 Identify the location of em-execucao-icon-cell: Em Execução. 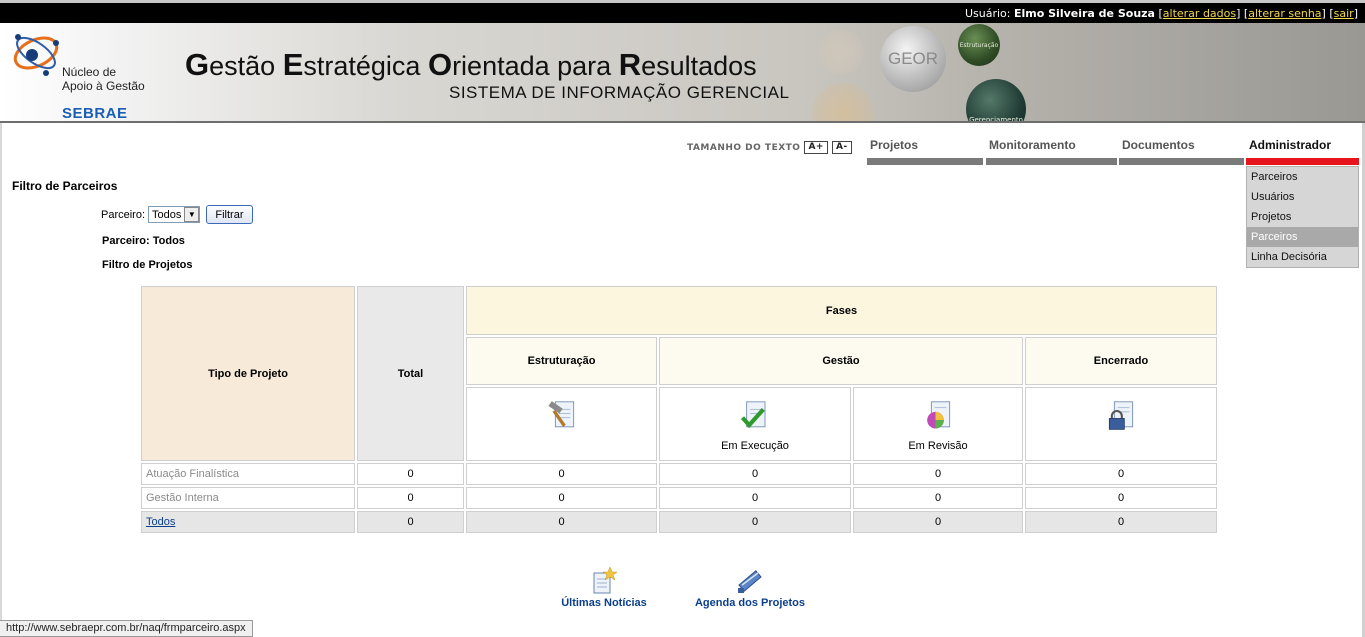
(755, 424).